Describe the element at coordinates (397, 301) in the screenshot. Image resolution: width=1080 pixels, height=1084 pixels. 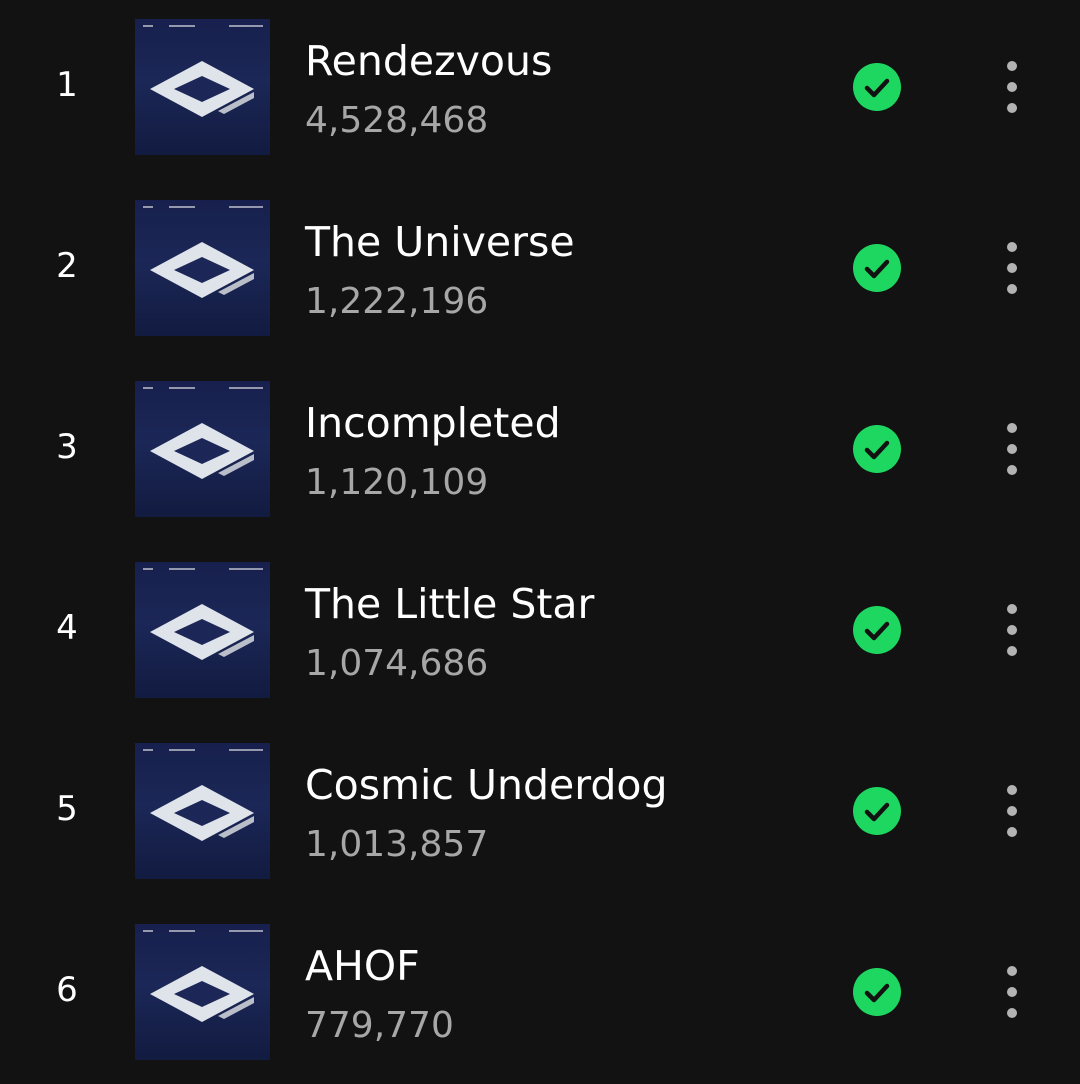
I see `play-count: 1,222,196` at that location.